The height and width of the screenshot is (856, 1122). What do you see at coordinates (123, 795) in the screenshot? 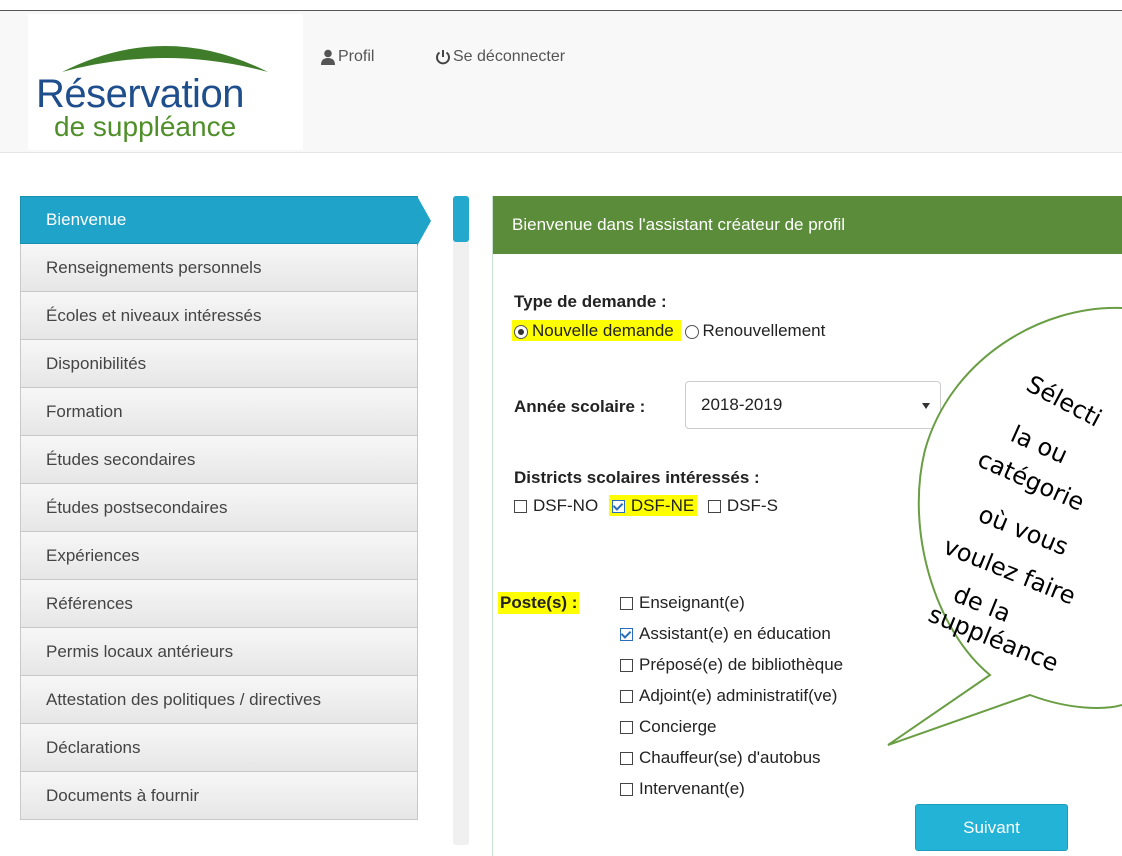
I see `sidebar-item-label: Documents à fournir` at bounding box center [123, 795].